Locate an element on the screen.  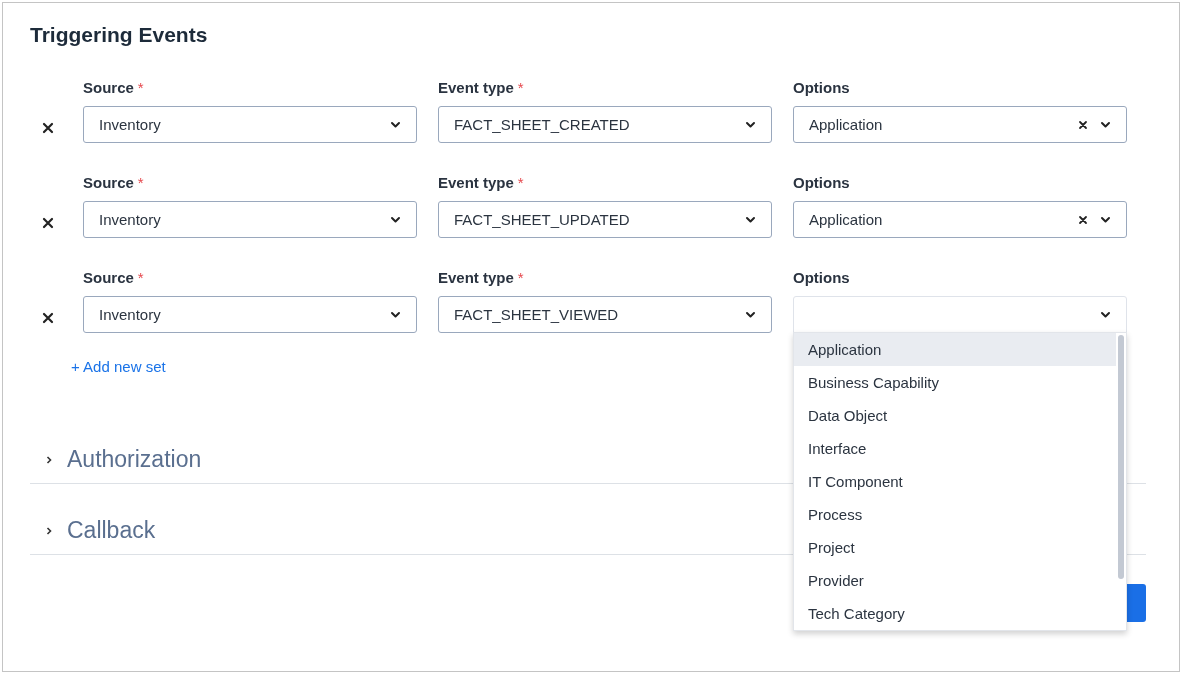
dropdown-option: IT Component is located at coordinates (955, 481).